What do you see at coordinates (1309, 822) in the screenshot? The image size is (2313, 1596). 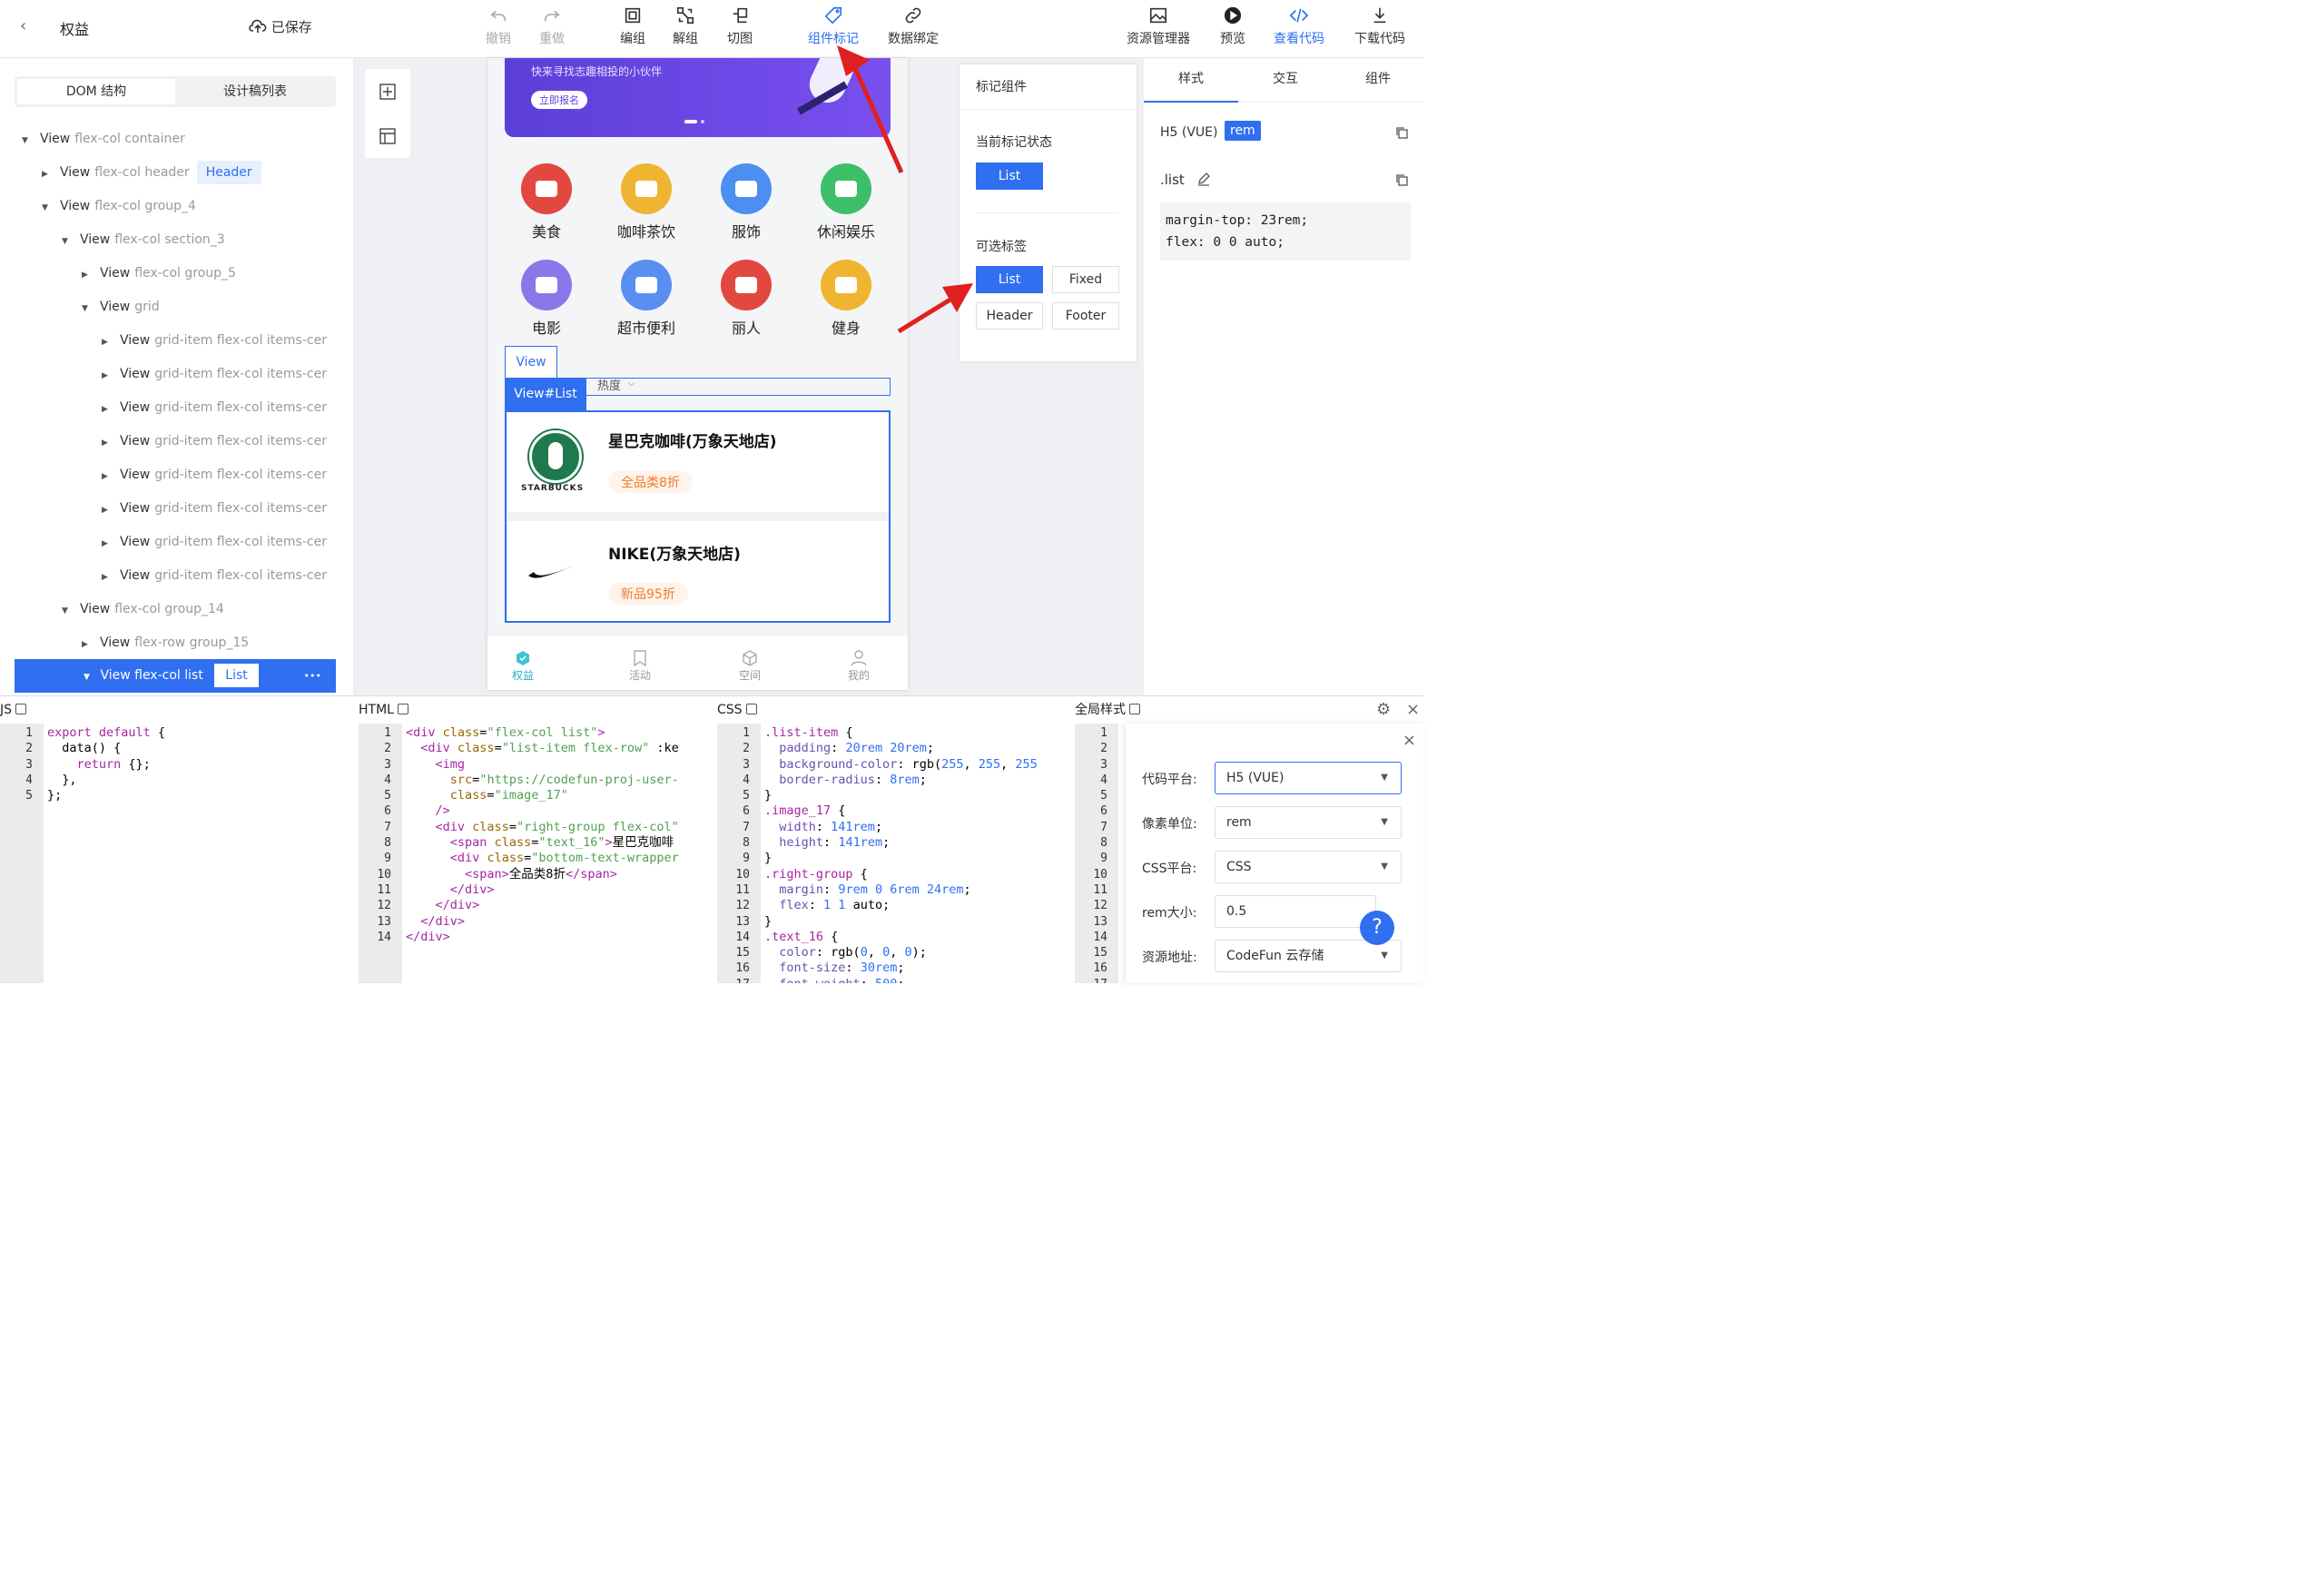 I see `setting-select: rem ▼` at bounding box center [1309, 822].